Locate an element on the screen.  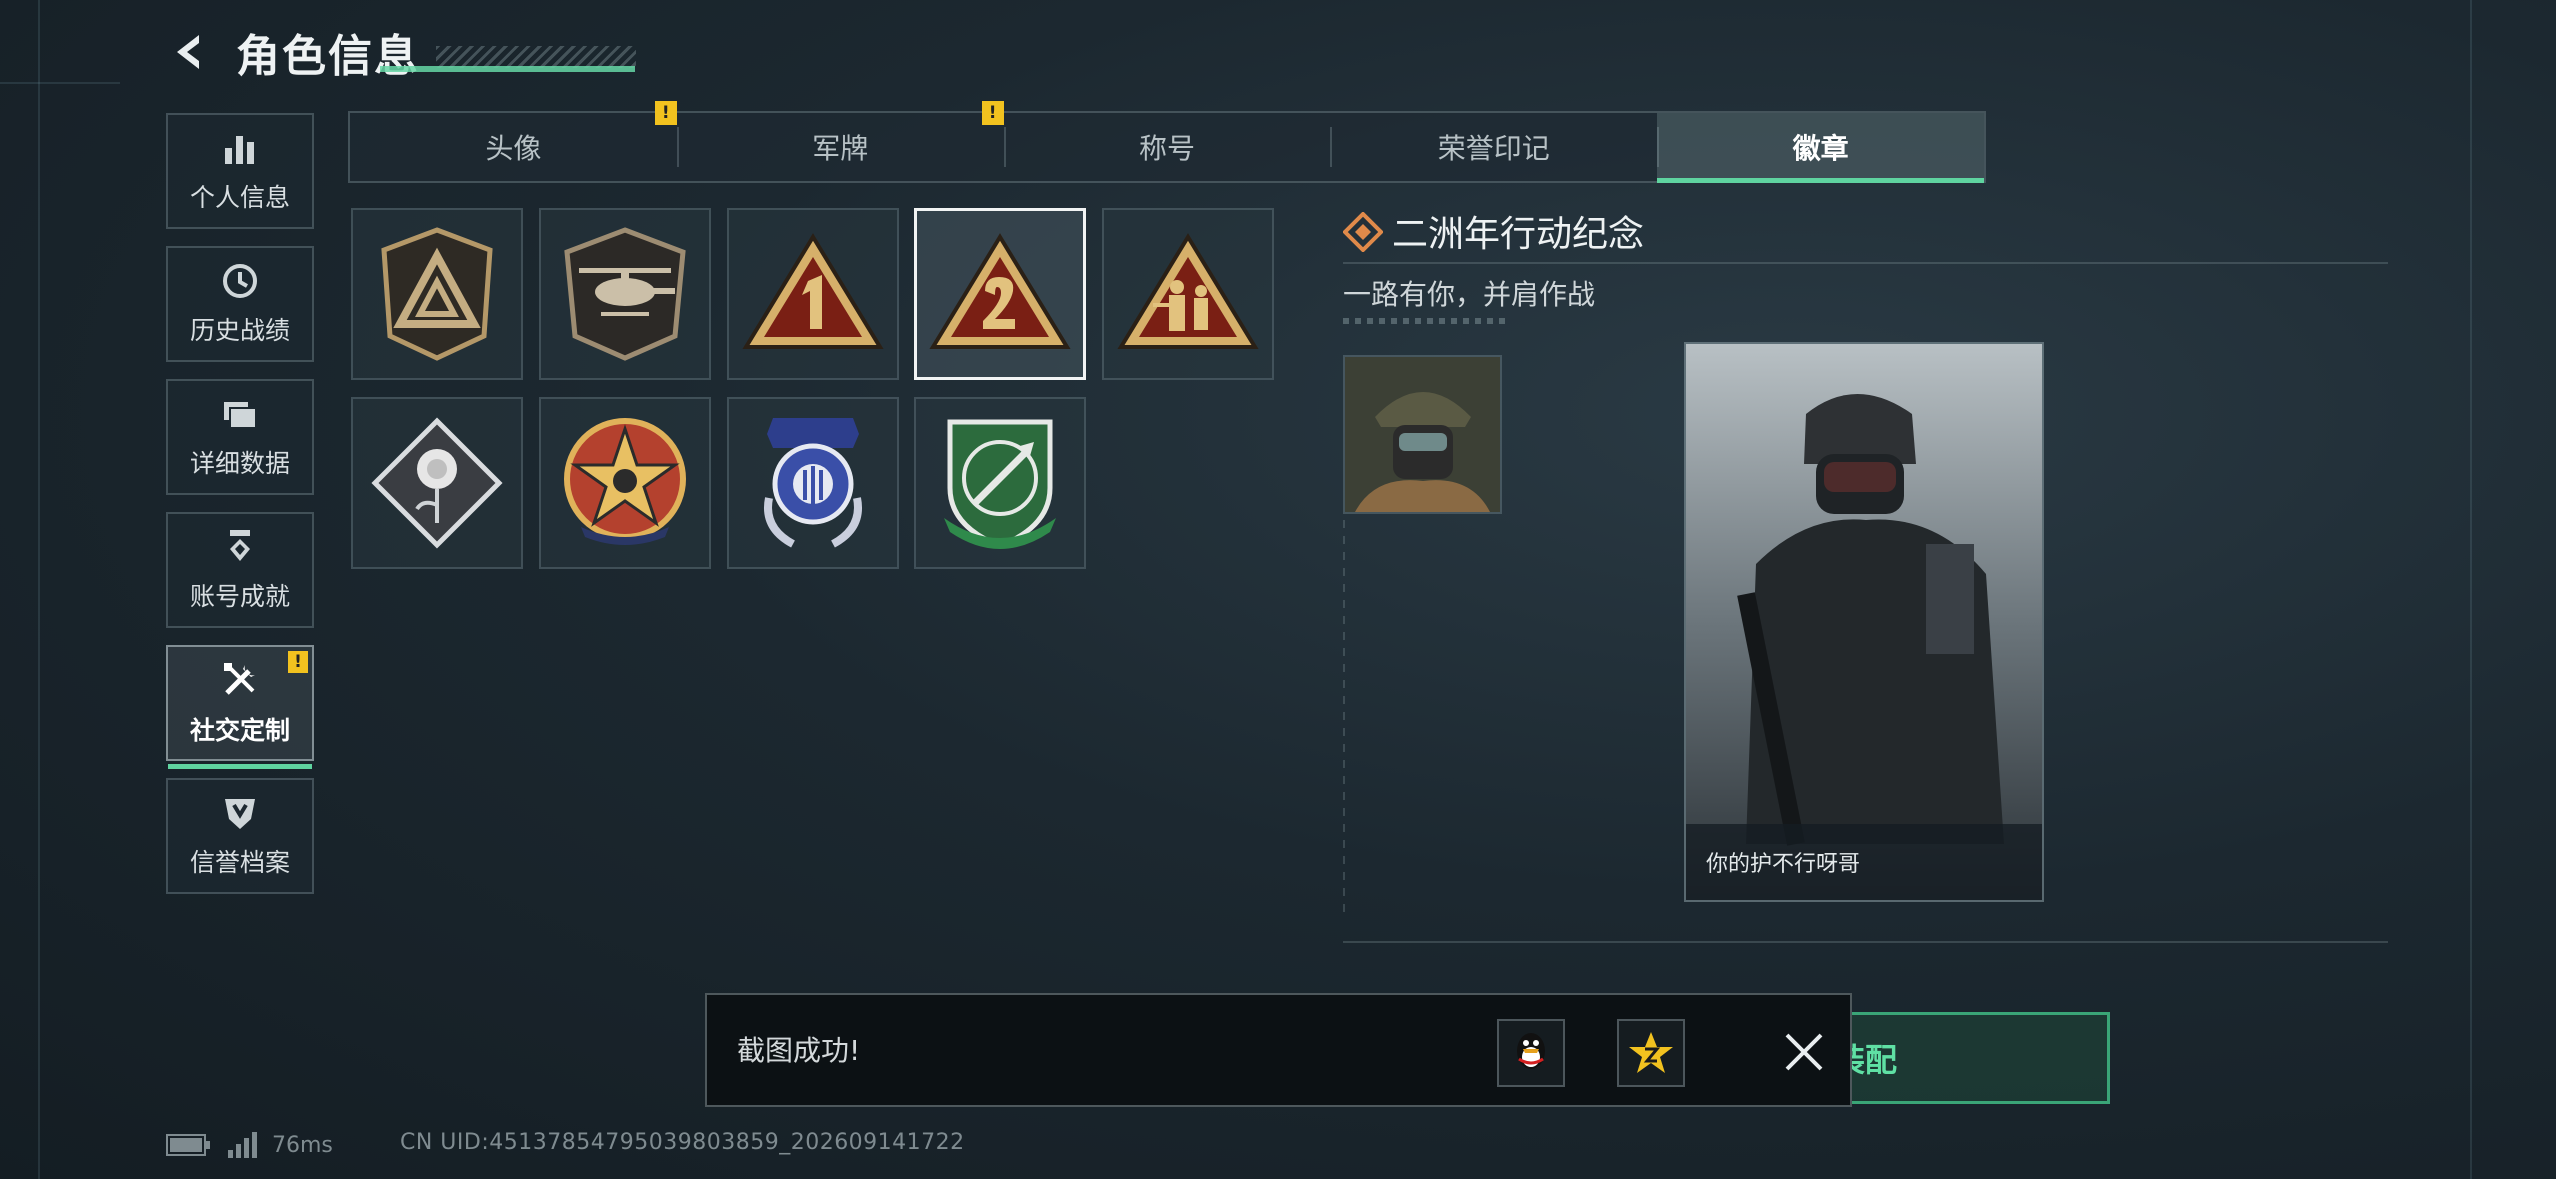
tab-label: 徽章 is located at coordinates (1820, 148).